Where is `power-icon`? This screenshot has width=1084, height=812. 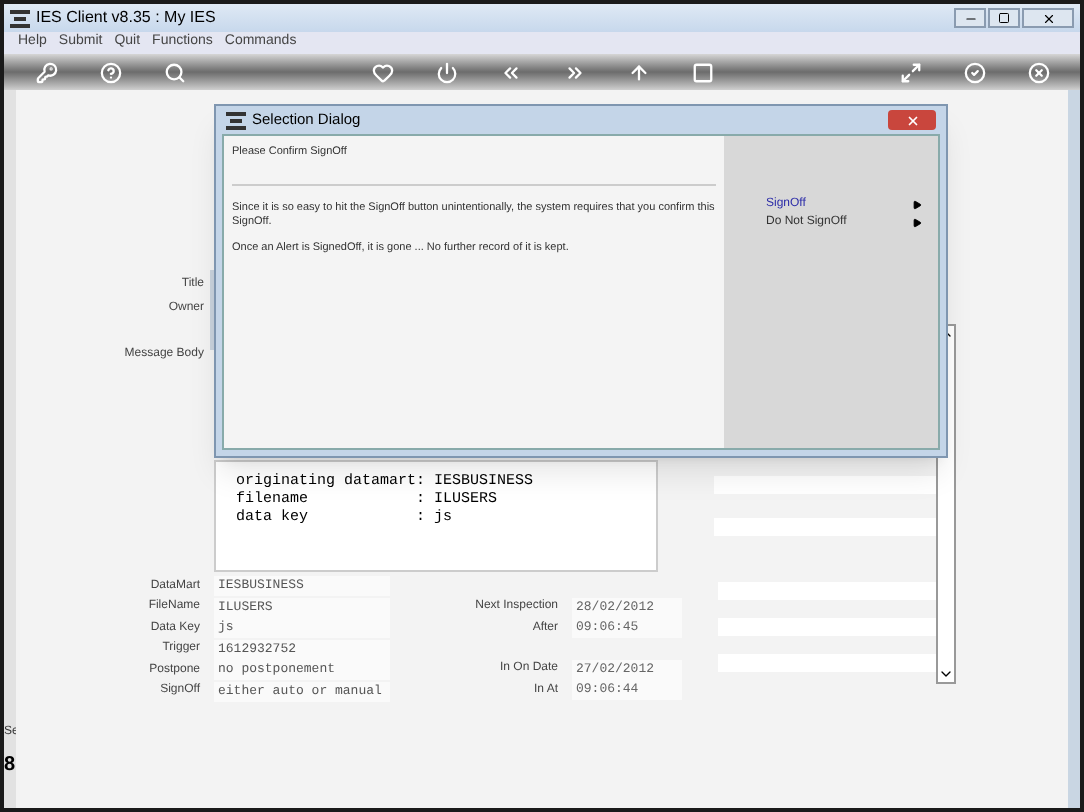 power-icon is located at coordinates (446, 72).